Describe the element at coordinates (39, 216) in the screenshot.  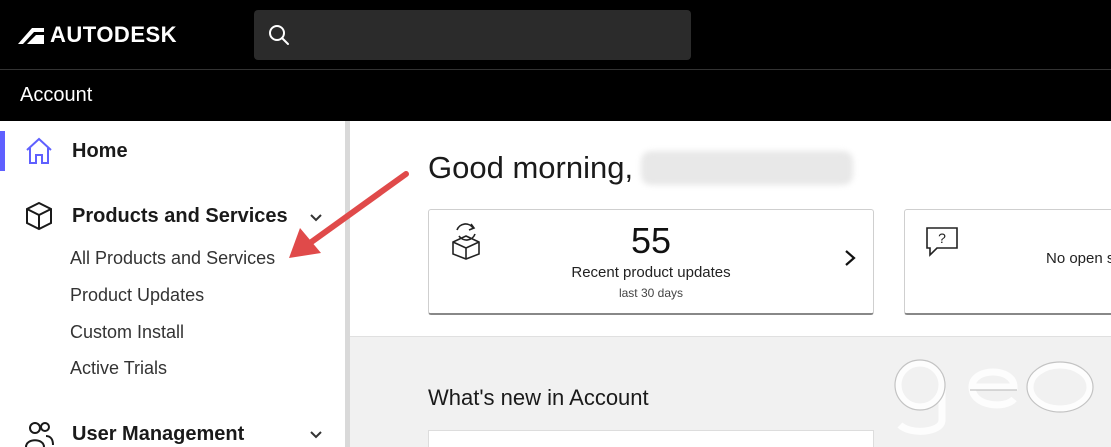
I see `box-icon` at that location.